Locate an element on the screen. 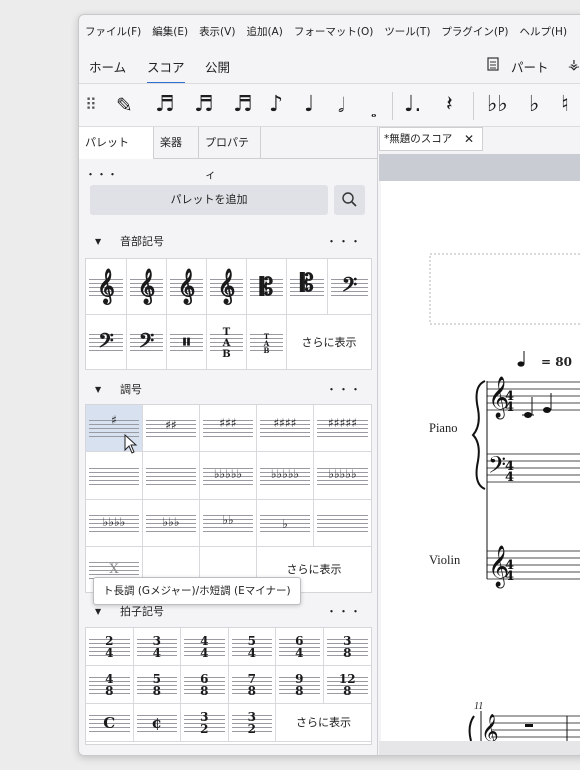 This screenshot has height=770, width=580. tab-score: スコア is located at coordinates (166, 70).